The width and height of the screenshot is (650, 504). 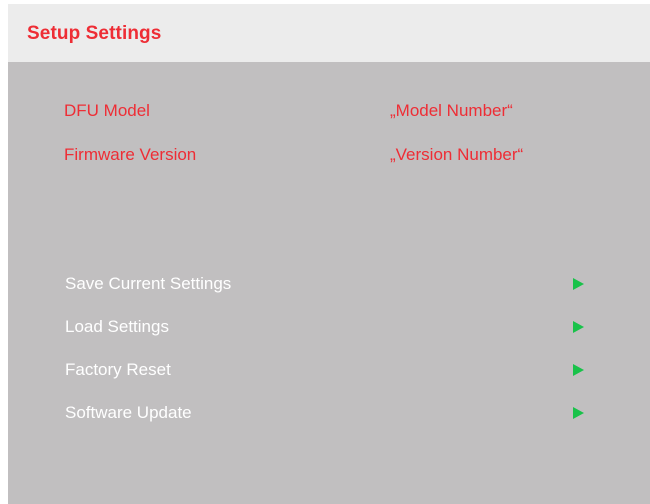 I want to click on menu-item-label: Save Current Settings, so click(x=148, y=283).